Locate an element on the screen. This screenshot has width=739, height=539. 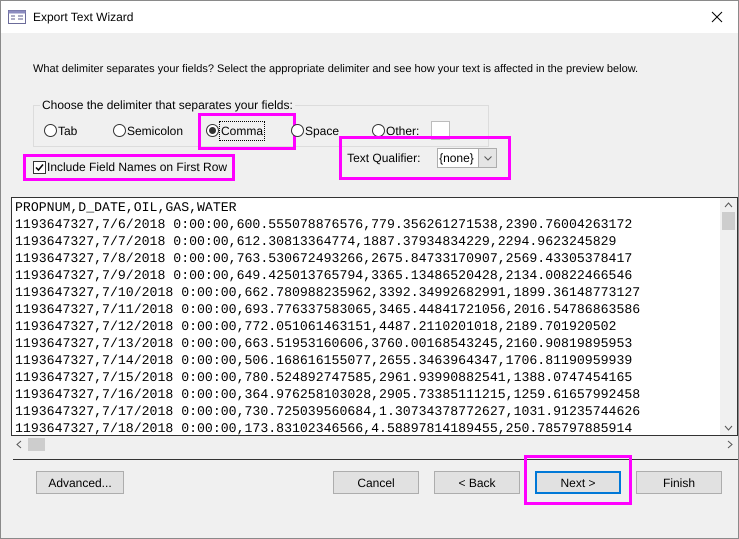
instruction-text: What delimiter separates your fields? Select the appropriate delimiter and see how your text is affected in the preview below. is located at coordinates (335, 69).